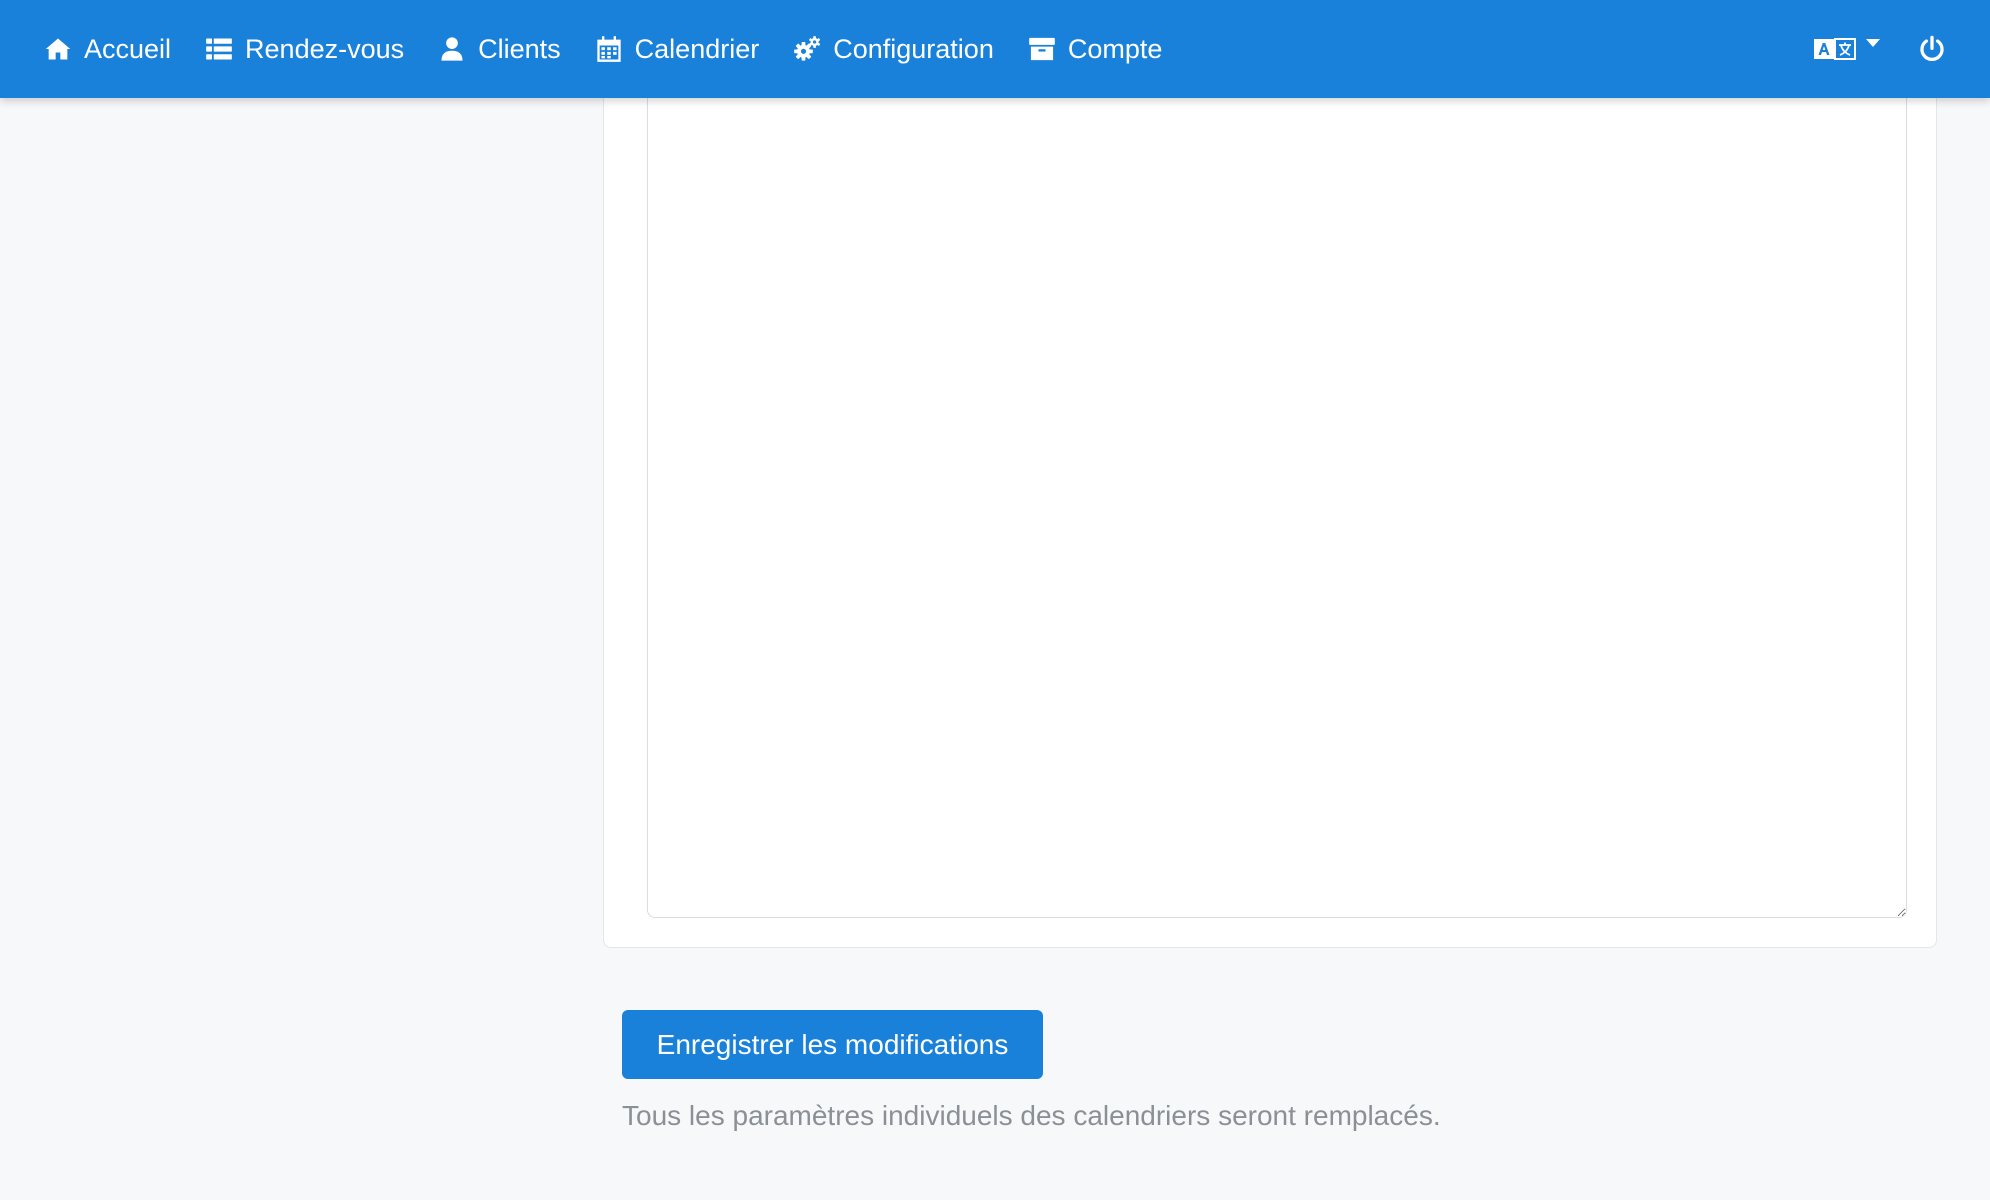  I want to click on nav-item-label: Compte, so click(1115, 48).